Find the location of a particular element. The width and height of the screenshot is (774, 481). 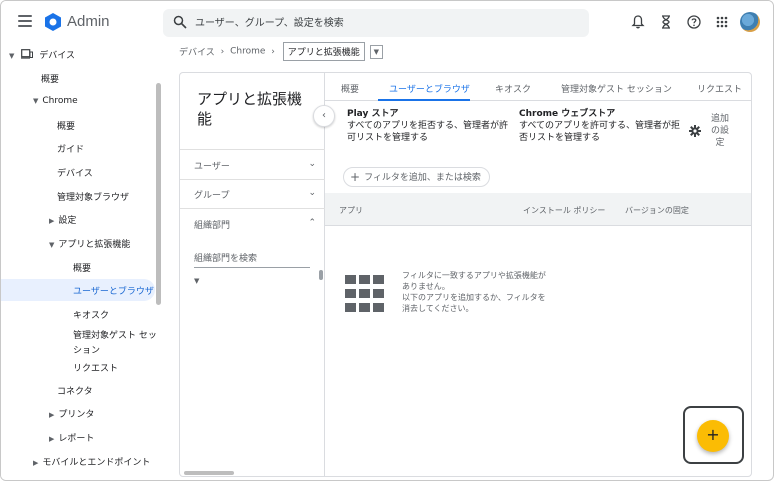

top-bar: Admin is located at coordinates (387, 22).